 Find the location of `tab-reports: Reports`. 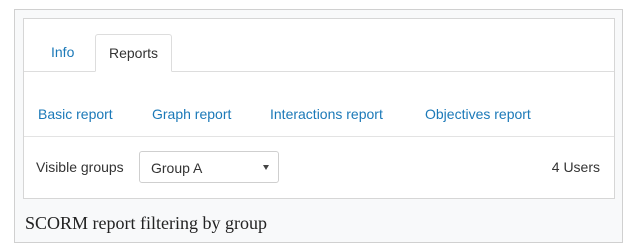

tab-reports: Reports is located at coordinates (134, 53).